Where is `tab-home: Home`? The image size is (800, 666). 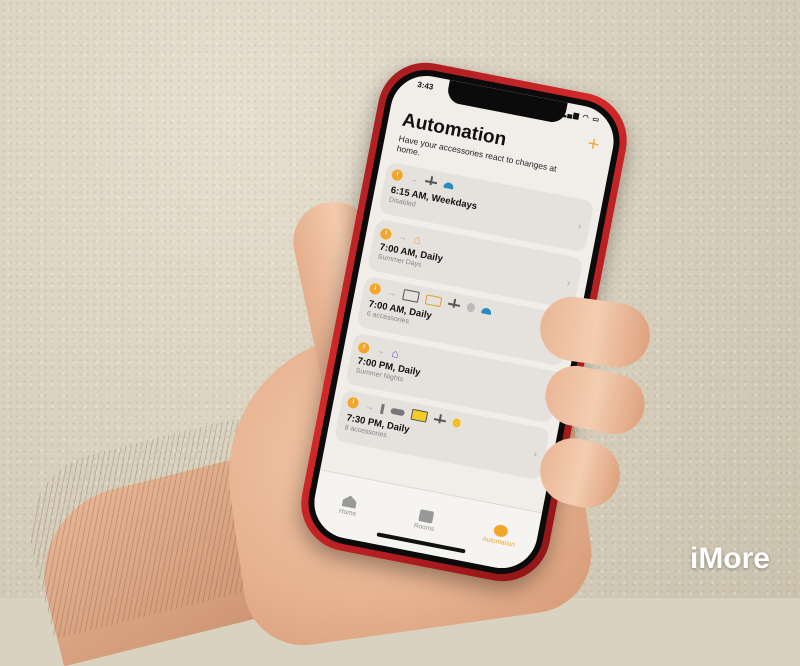 tab-home: Home is located at coordinates (348, 506).